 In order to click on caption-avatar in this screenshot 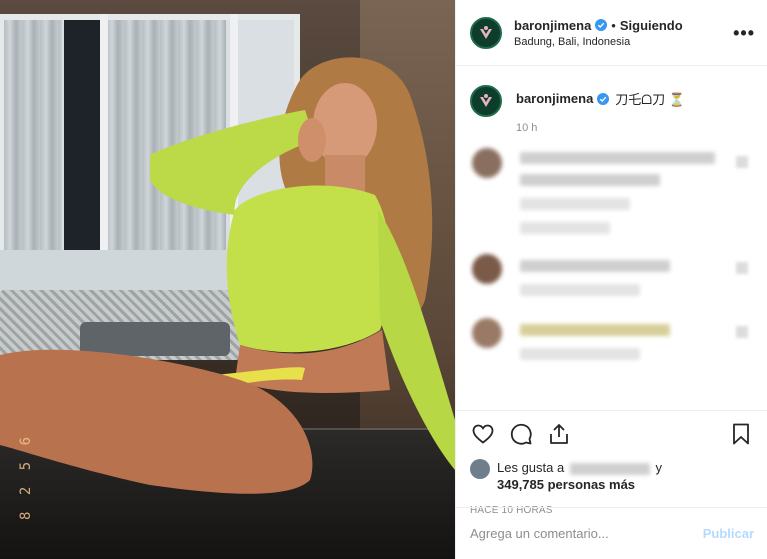, I will do `click(486, 101)`.